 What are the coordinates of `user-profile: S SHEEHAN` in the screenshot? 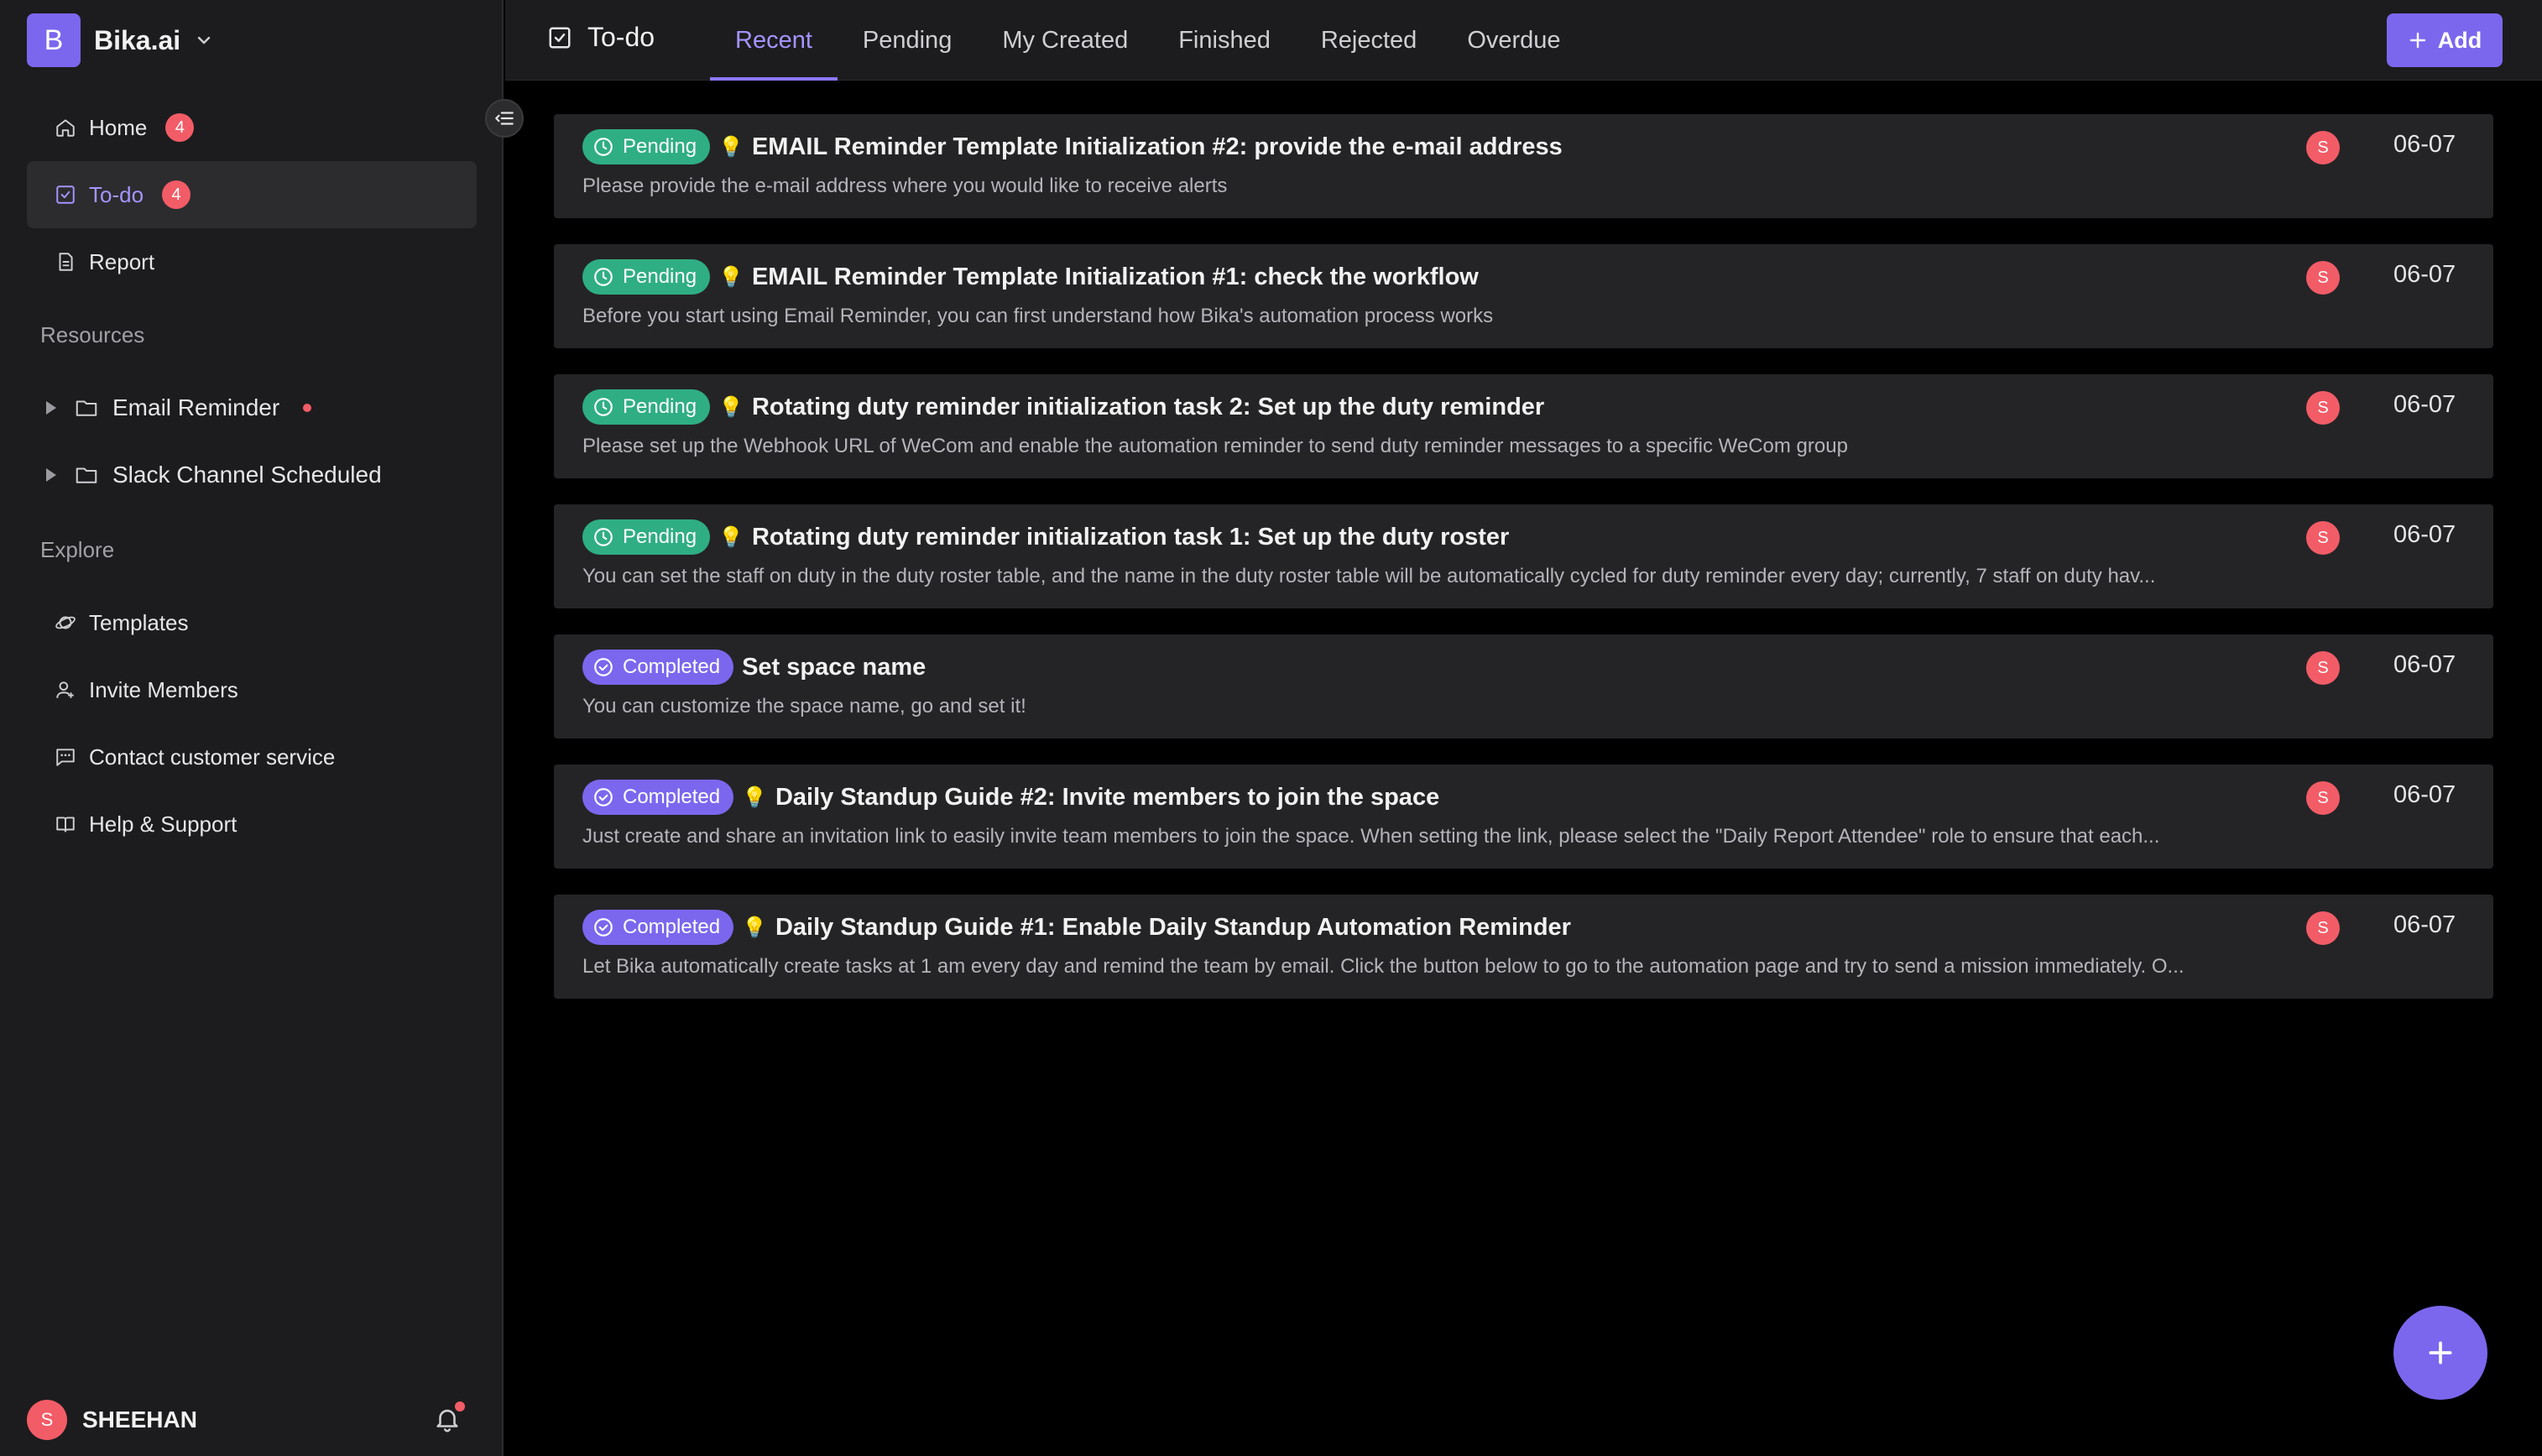 It's located at (252, 1420).